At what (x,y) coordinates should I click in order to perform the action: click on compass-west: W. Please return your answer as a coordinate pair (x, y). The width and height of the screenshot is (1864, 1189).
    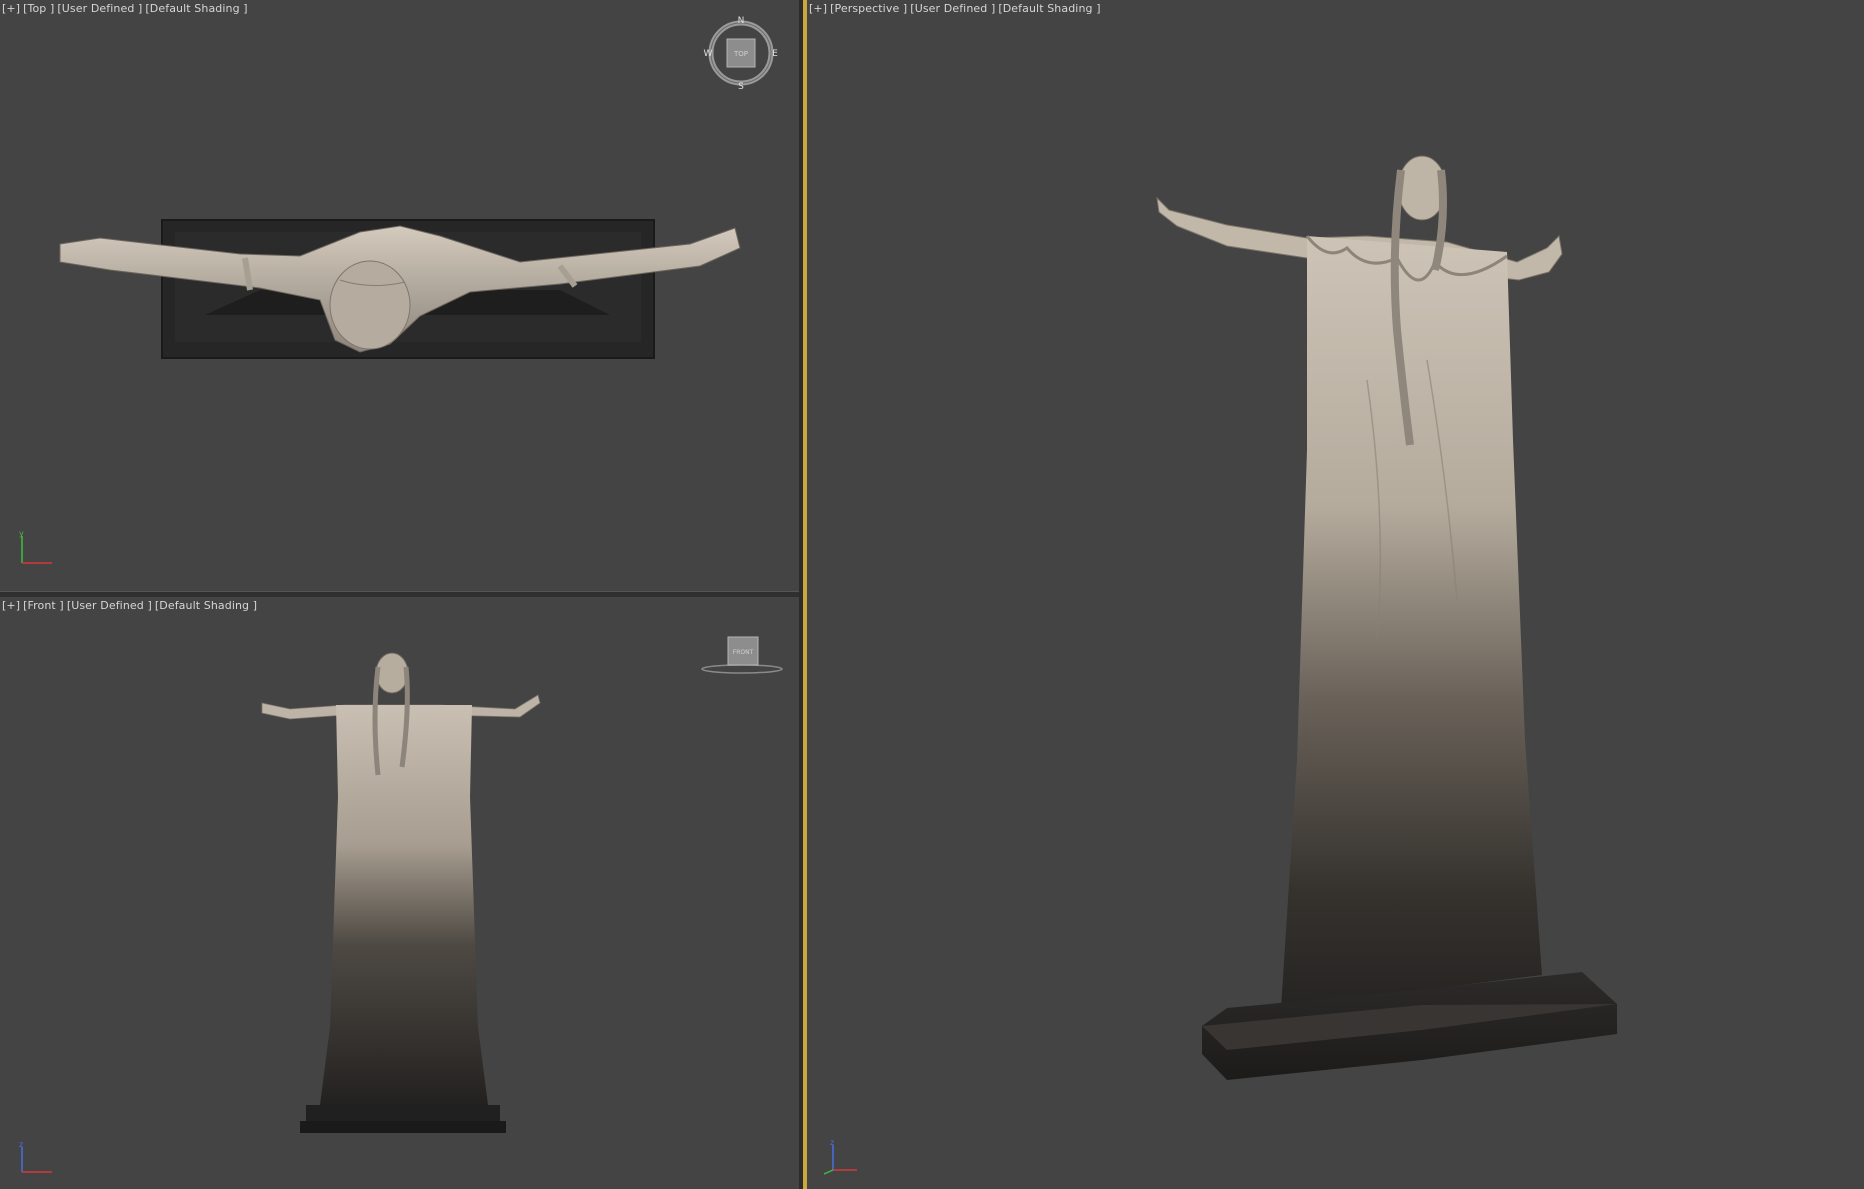
    Looking at the image, I should click on (708, 54).